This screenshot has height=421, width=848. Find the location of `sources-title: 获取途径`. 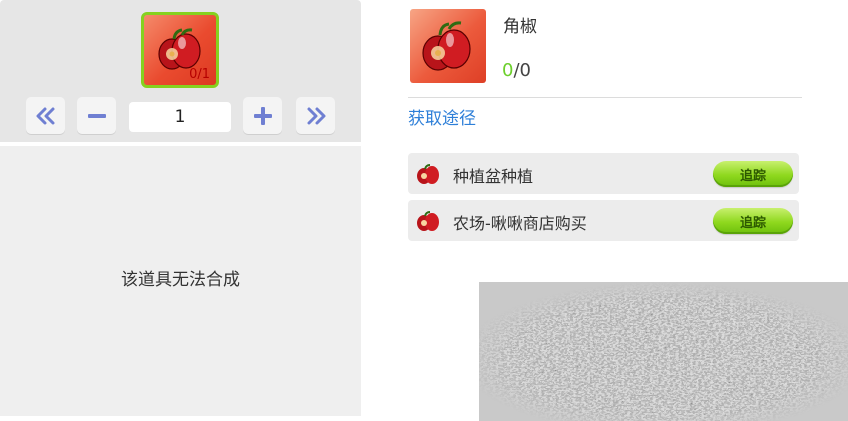

sources-title: 获取途径 is located at coordinates (442, 119).